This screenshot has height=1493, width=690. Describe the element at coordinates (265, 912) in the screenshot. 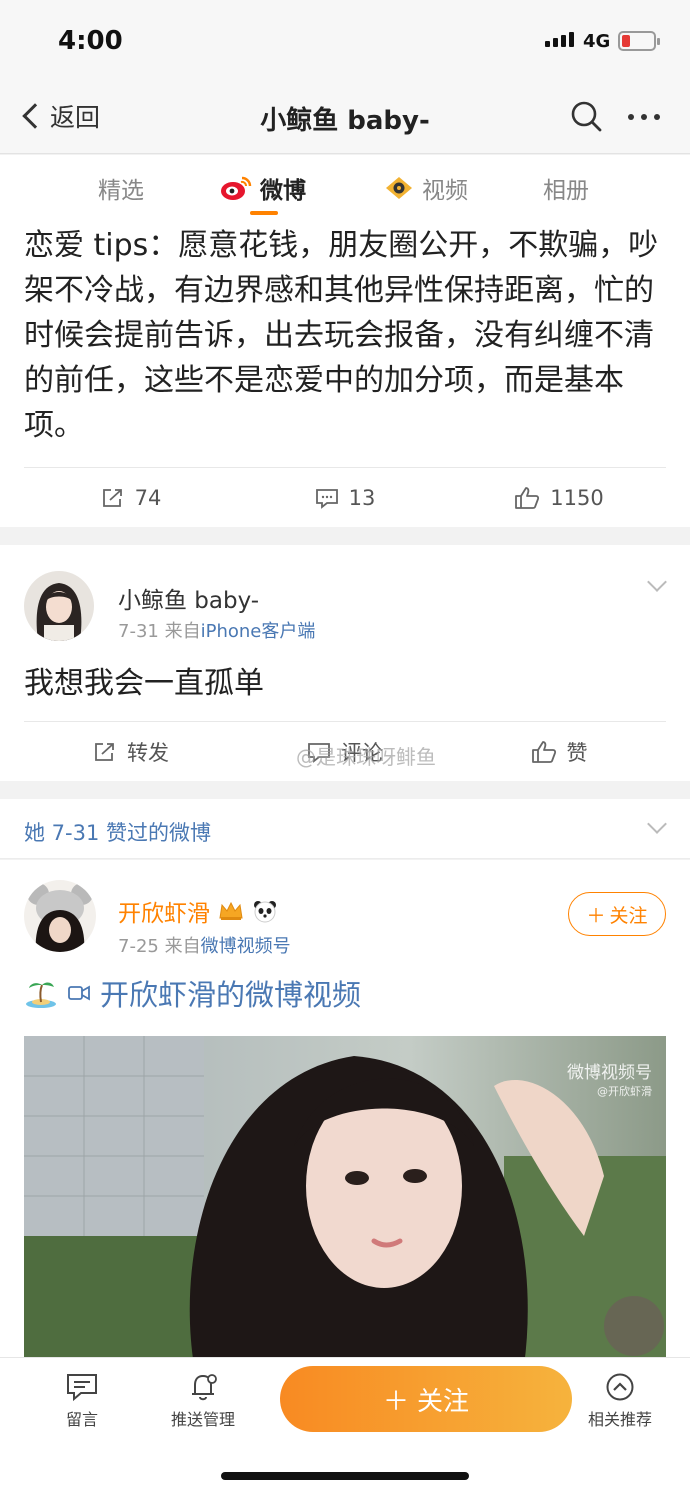

I see `panda-emoji-icon` at that location.